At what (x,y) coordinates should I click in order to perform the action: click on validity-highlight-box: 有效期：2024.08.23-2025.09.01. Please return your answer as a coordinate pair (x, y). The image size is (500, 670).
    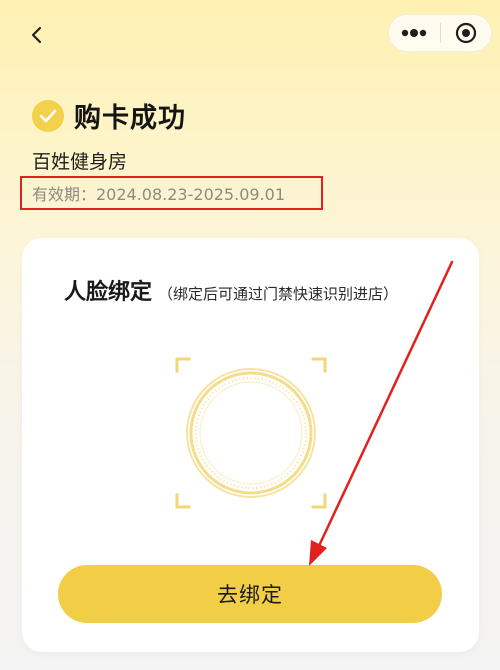
    Looking at the image, I should click on (171, 193).